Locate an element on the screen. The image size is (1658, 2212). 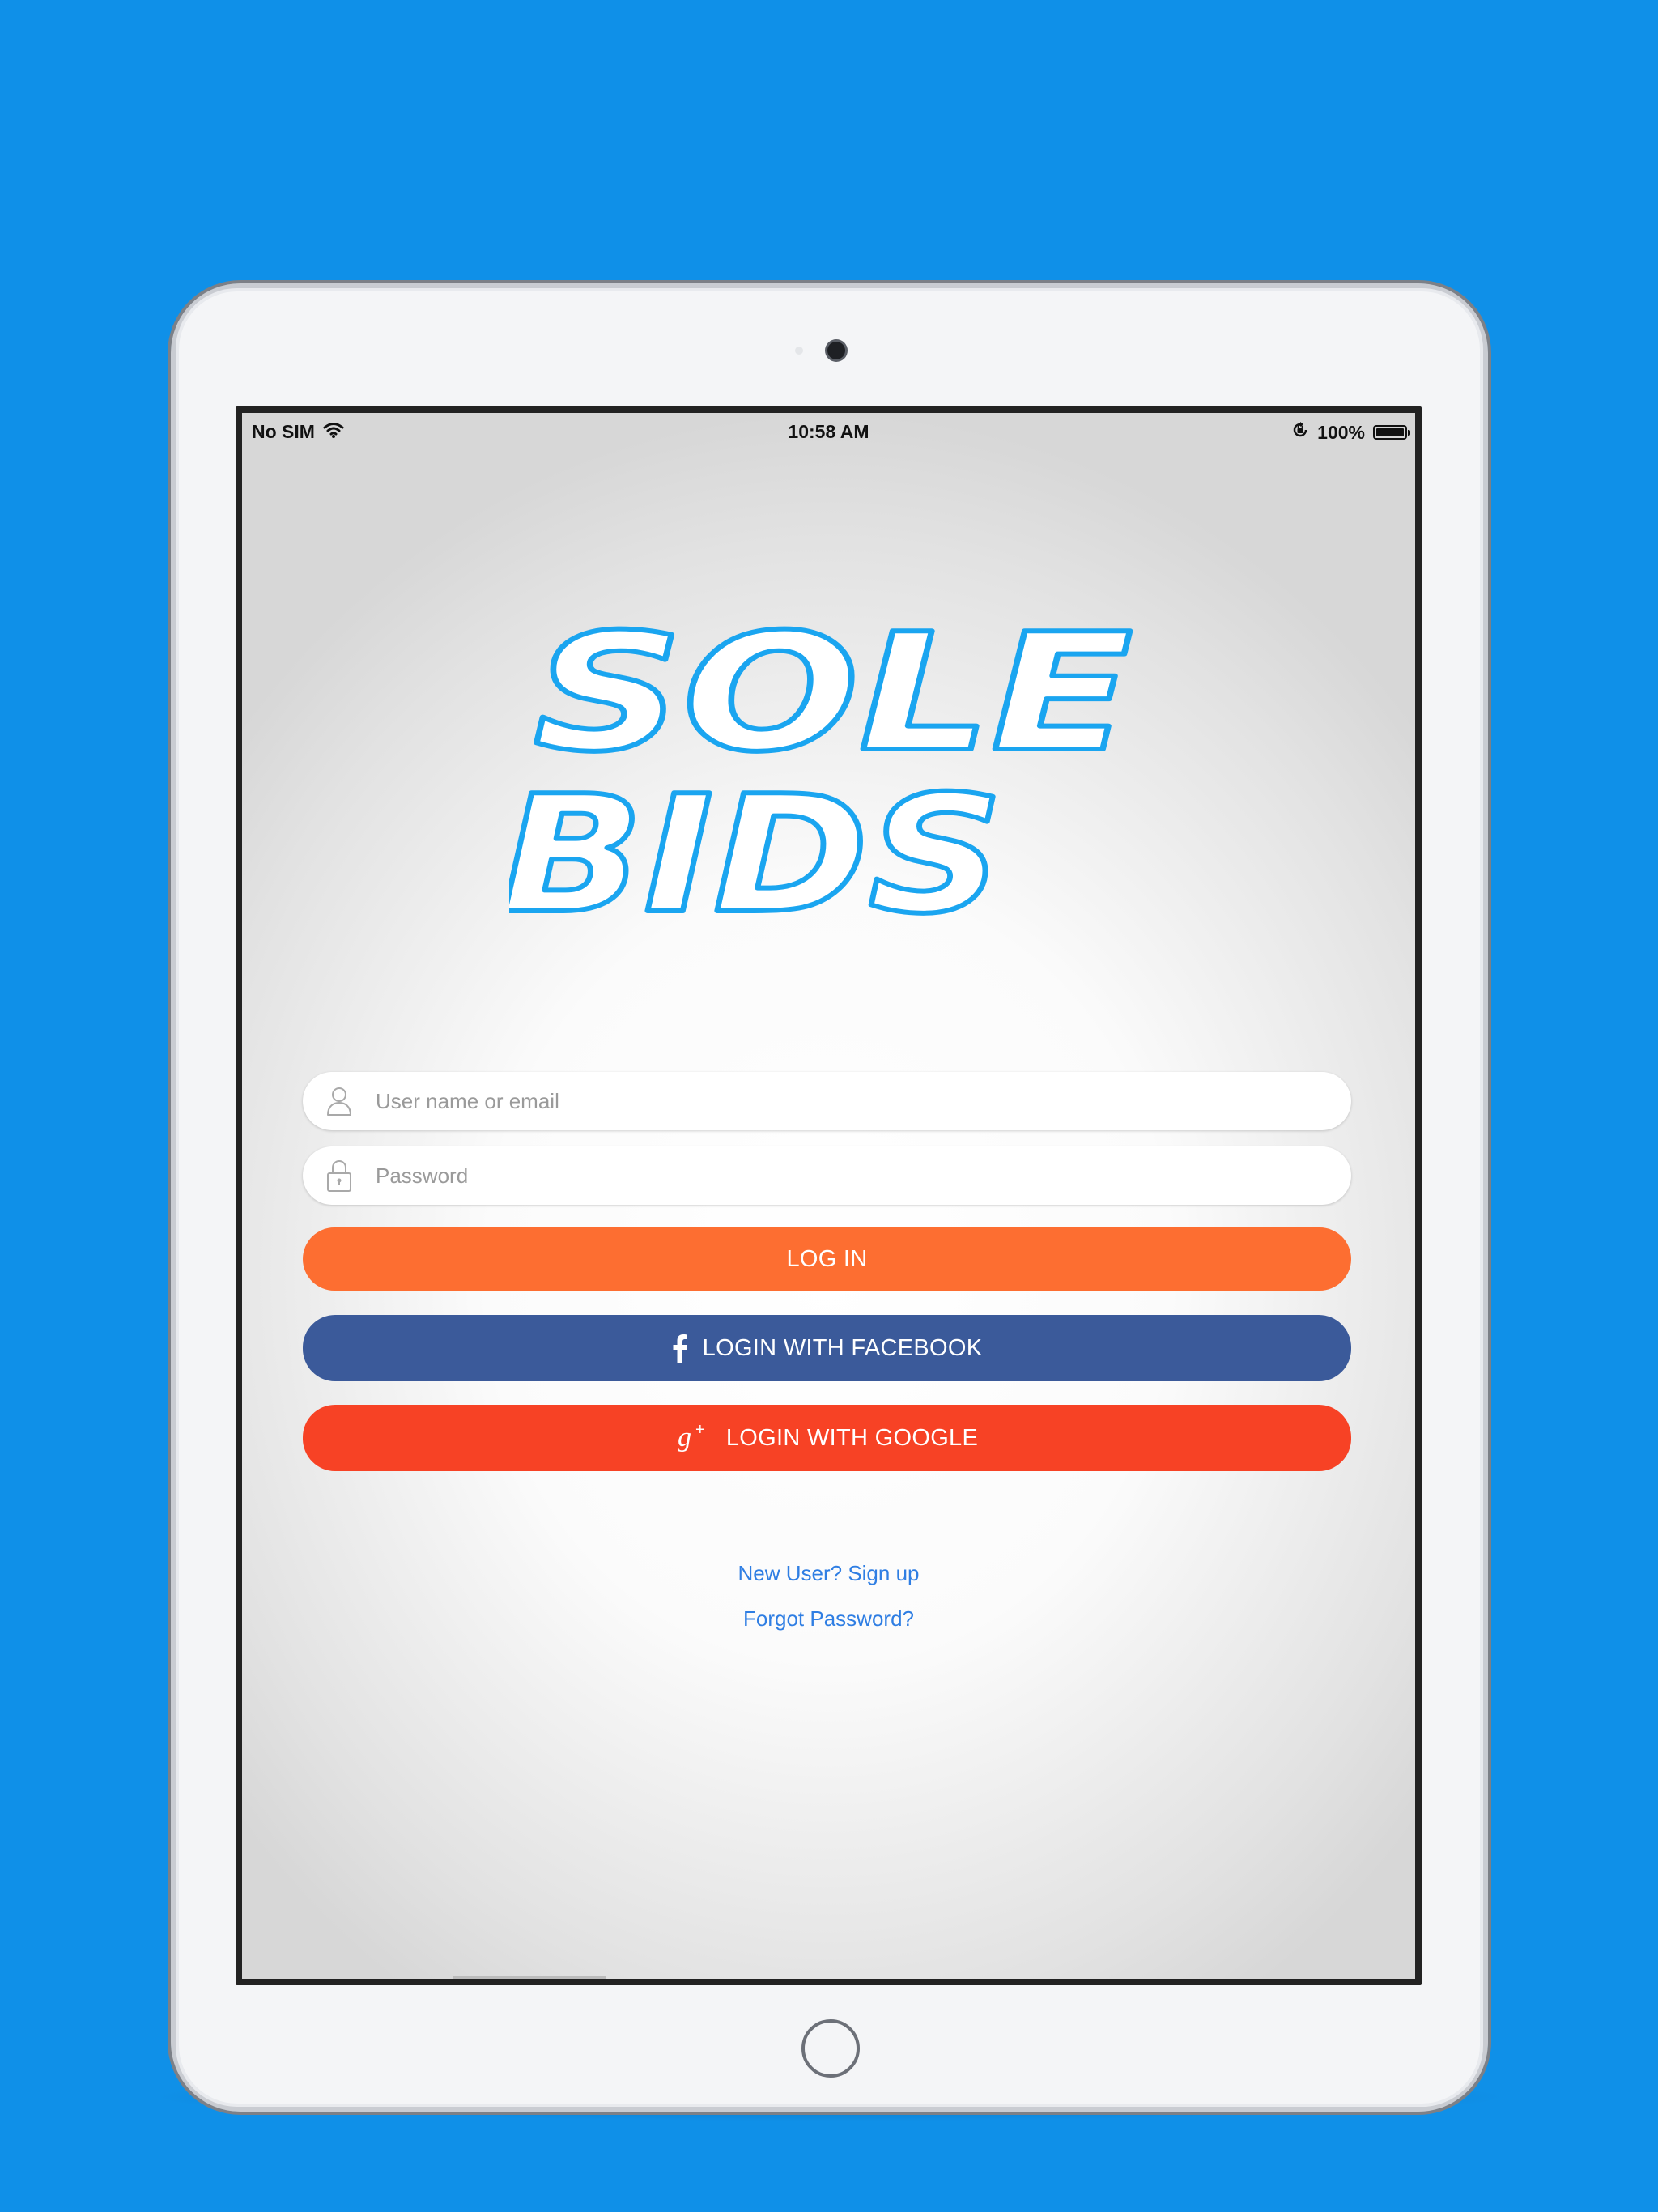
password-input is located at coordinates (841, 1176).